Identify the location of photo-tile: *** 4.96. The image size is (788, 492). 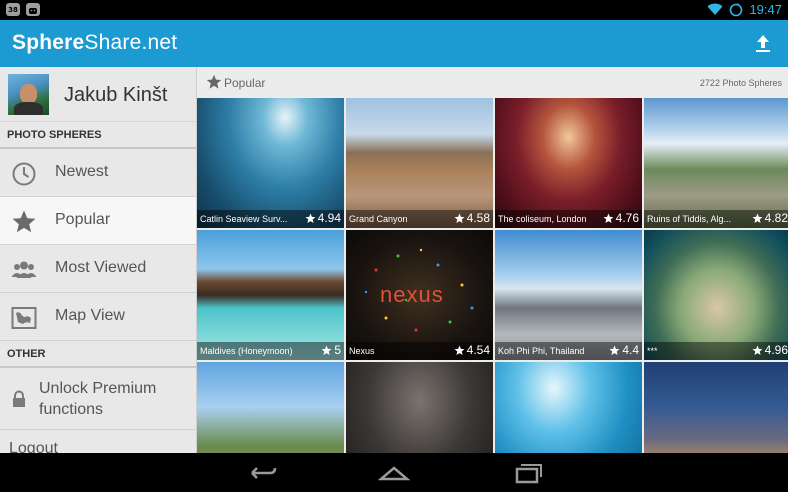
(716, 295).